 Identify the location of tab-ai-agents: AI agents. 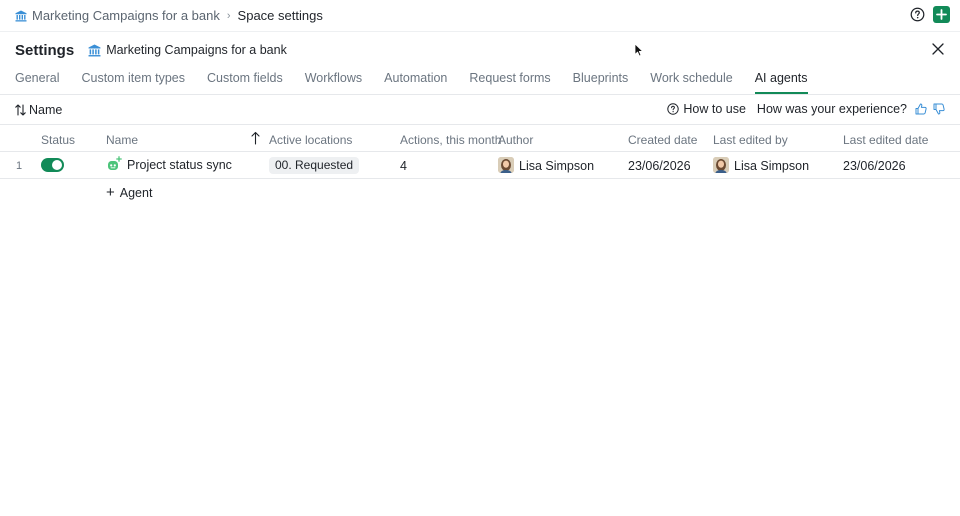
(781, 79).